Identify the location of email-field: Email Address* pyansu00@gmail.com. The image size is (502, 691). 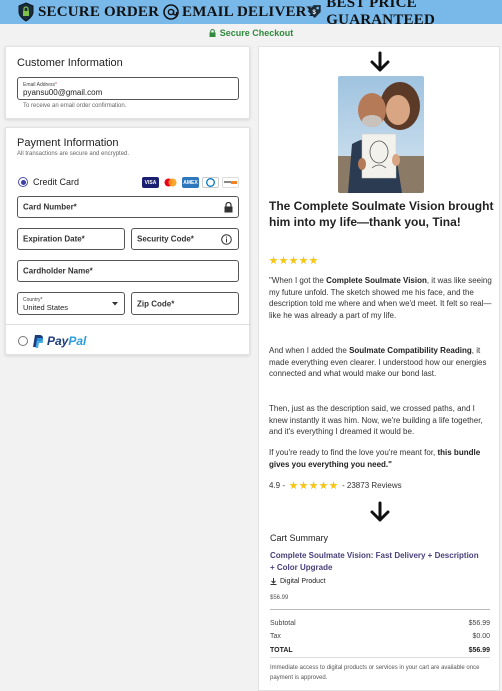
(128, 88).